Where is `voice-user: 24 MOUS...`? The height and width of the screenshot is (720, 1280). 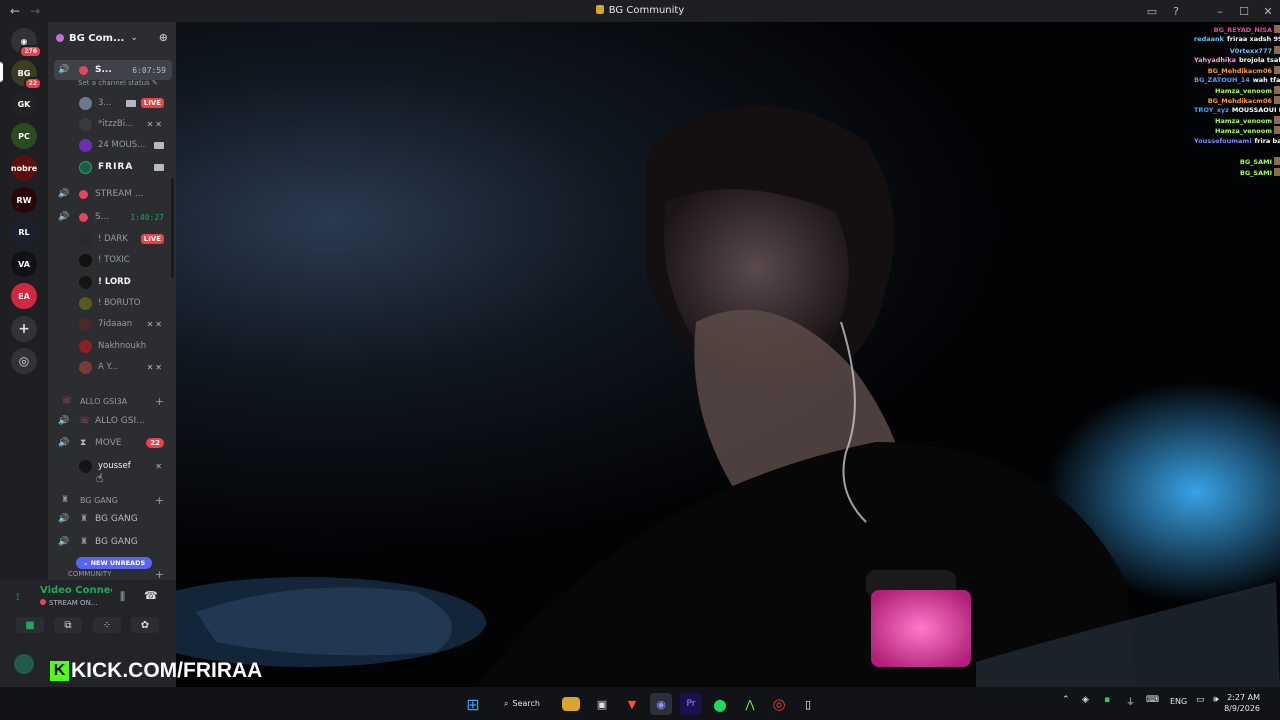
voice-user: 24 MOUS... is located at coordinates (112, 145).